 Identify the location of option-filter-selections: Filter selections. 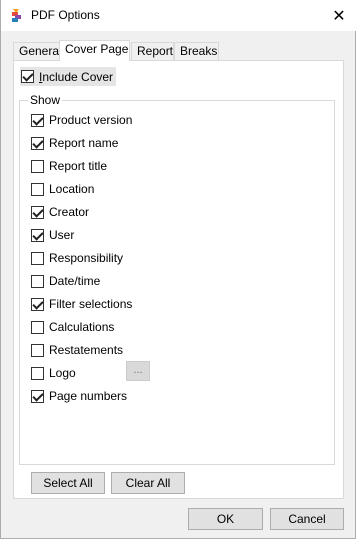
(81, 304).